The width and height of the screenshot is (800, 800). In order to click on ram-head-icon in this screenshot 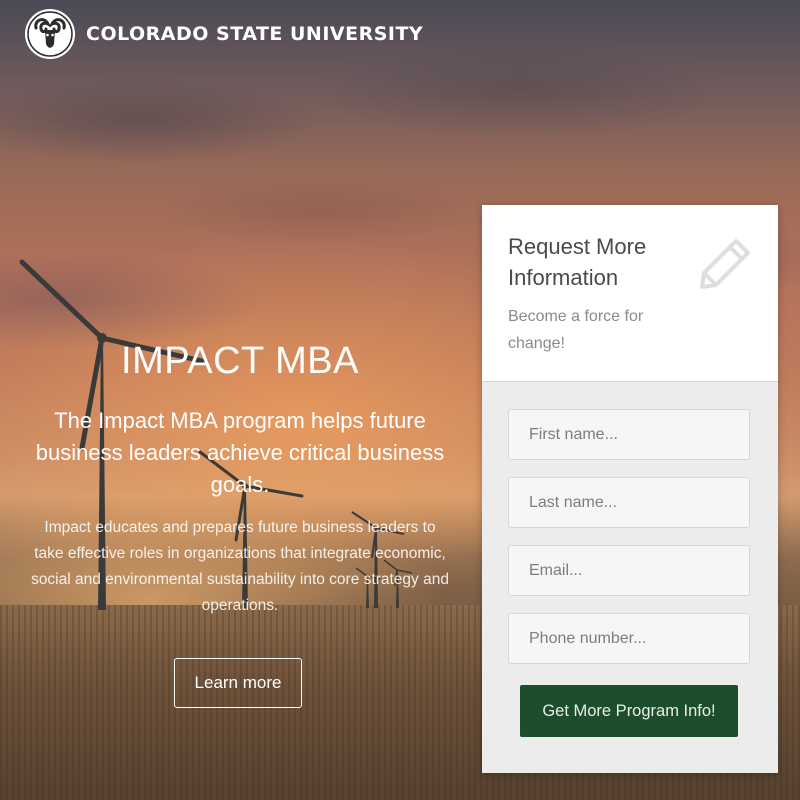, I will do `click(50, 34)`.